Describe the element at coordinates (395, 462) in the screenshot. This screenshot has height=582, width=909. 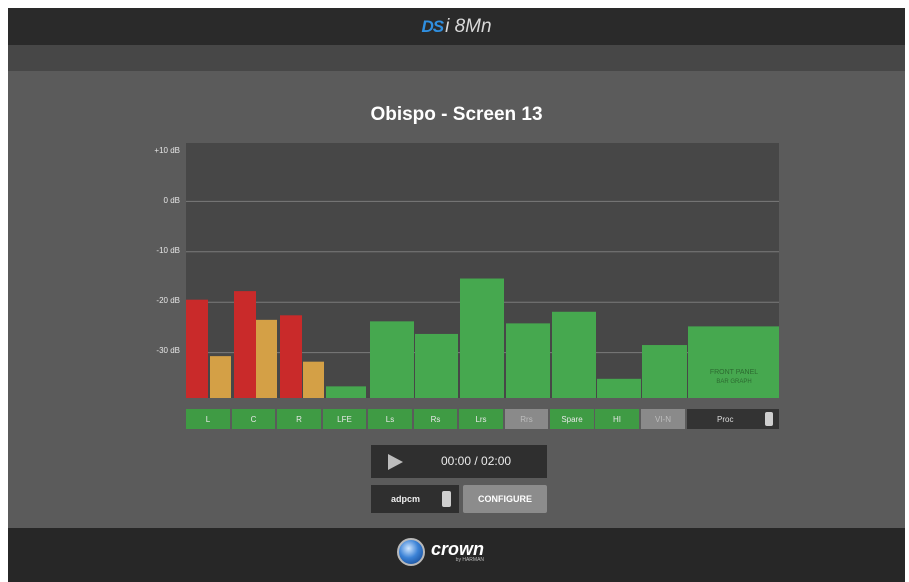
I see `play-icon` at that location.